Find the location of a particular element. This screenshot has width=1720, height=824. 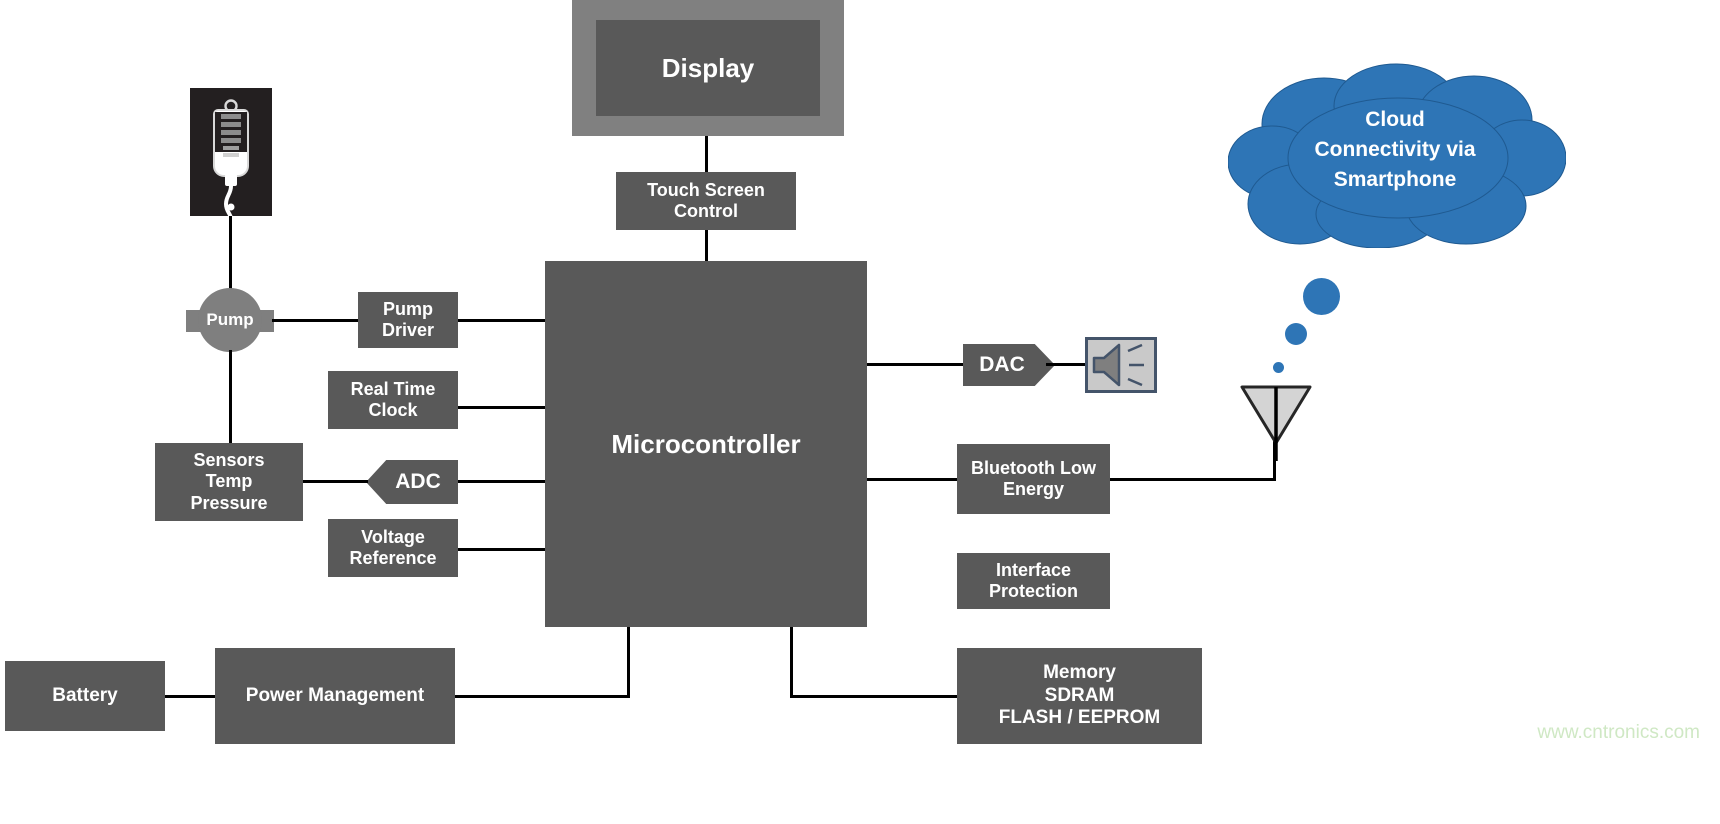

watermark-text: www.cntronics.com is located at coordinates (1618, 732).